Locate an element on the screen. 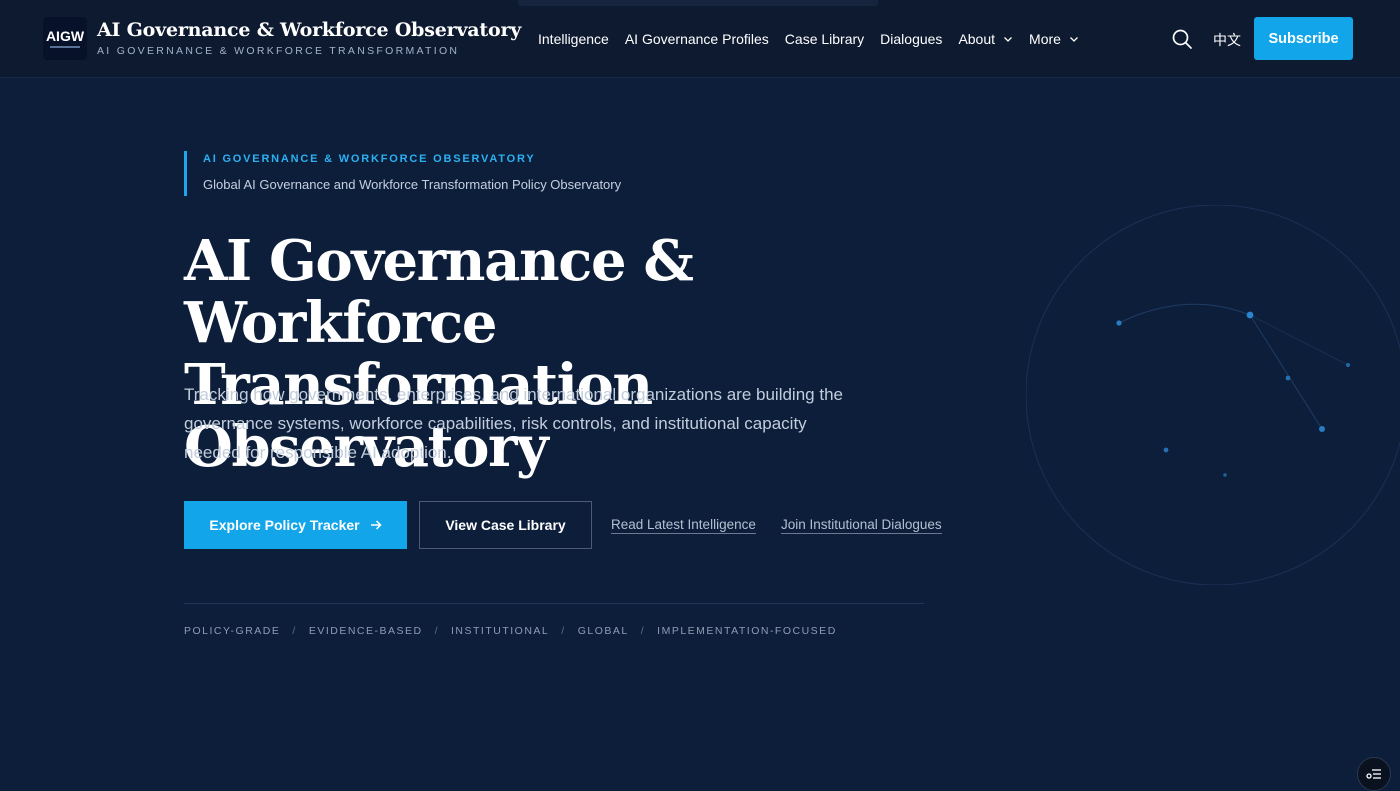 The height and width of the screenshot is (791, 1400). nav-item-label: About is located at coordinates (977, 39).